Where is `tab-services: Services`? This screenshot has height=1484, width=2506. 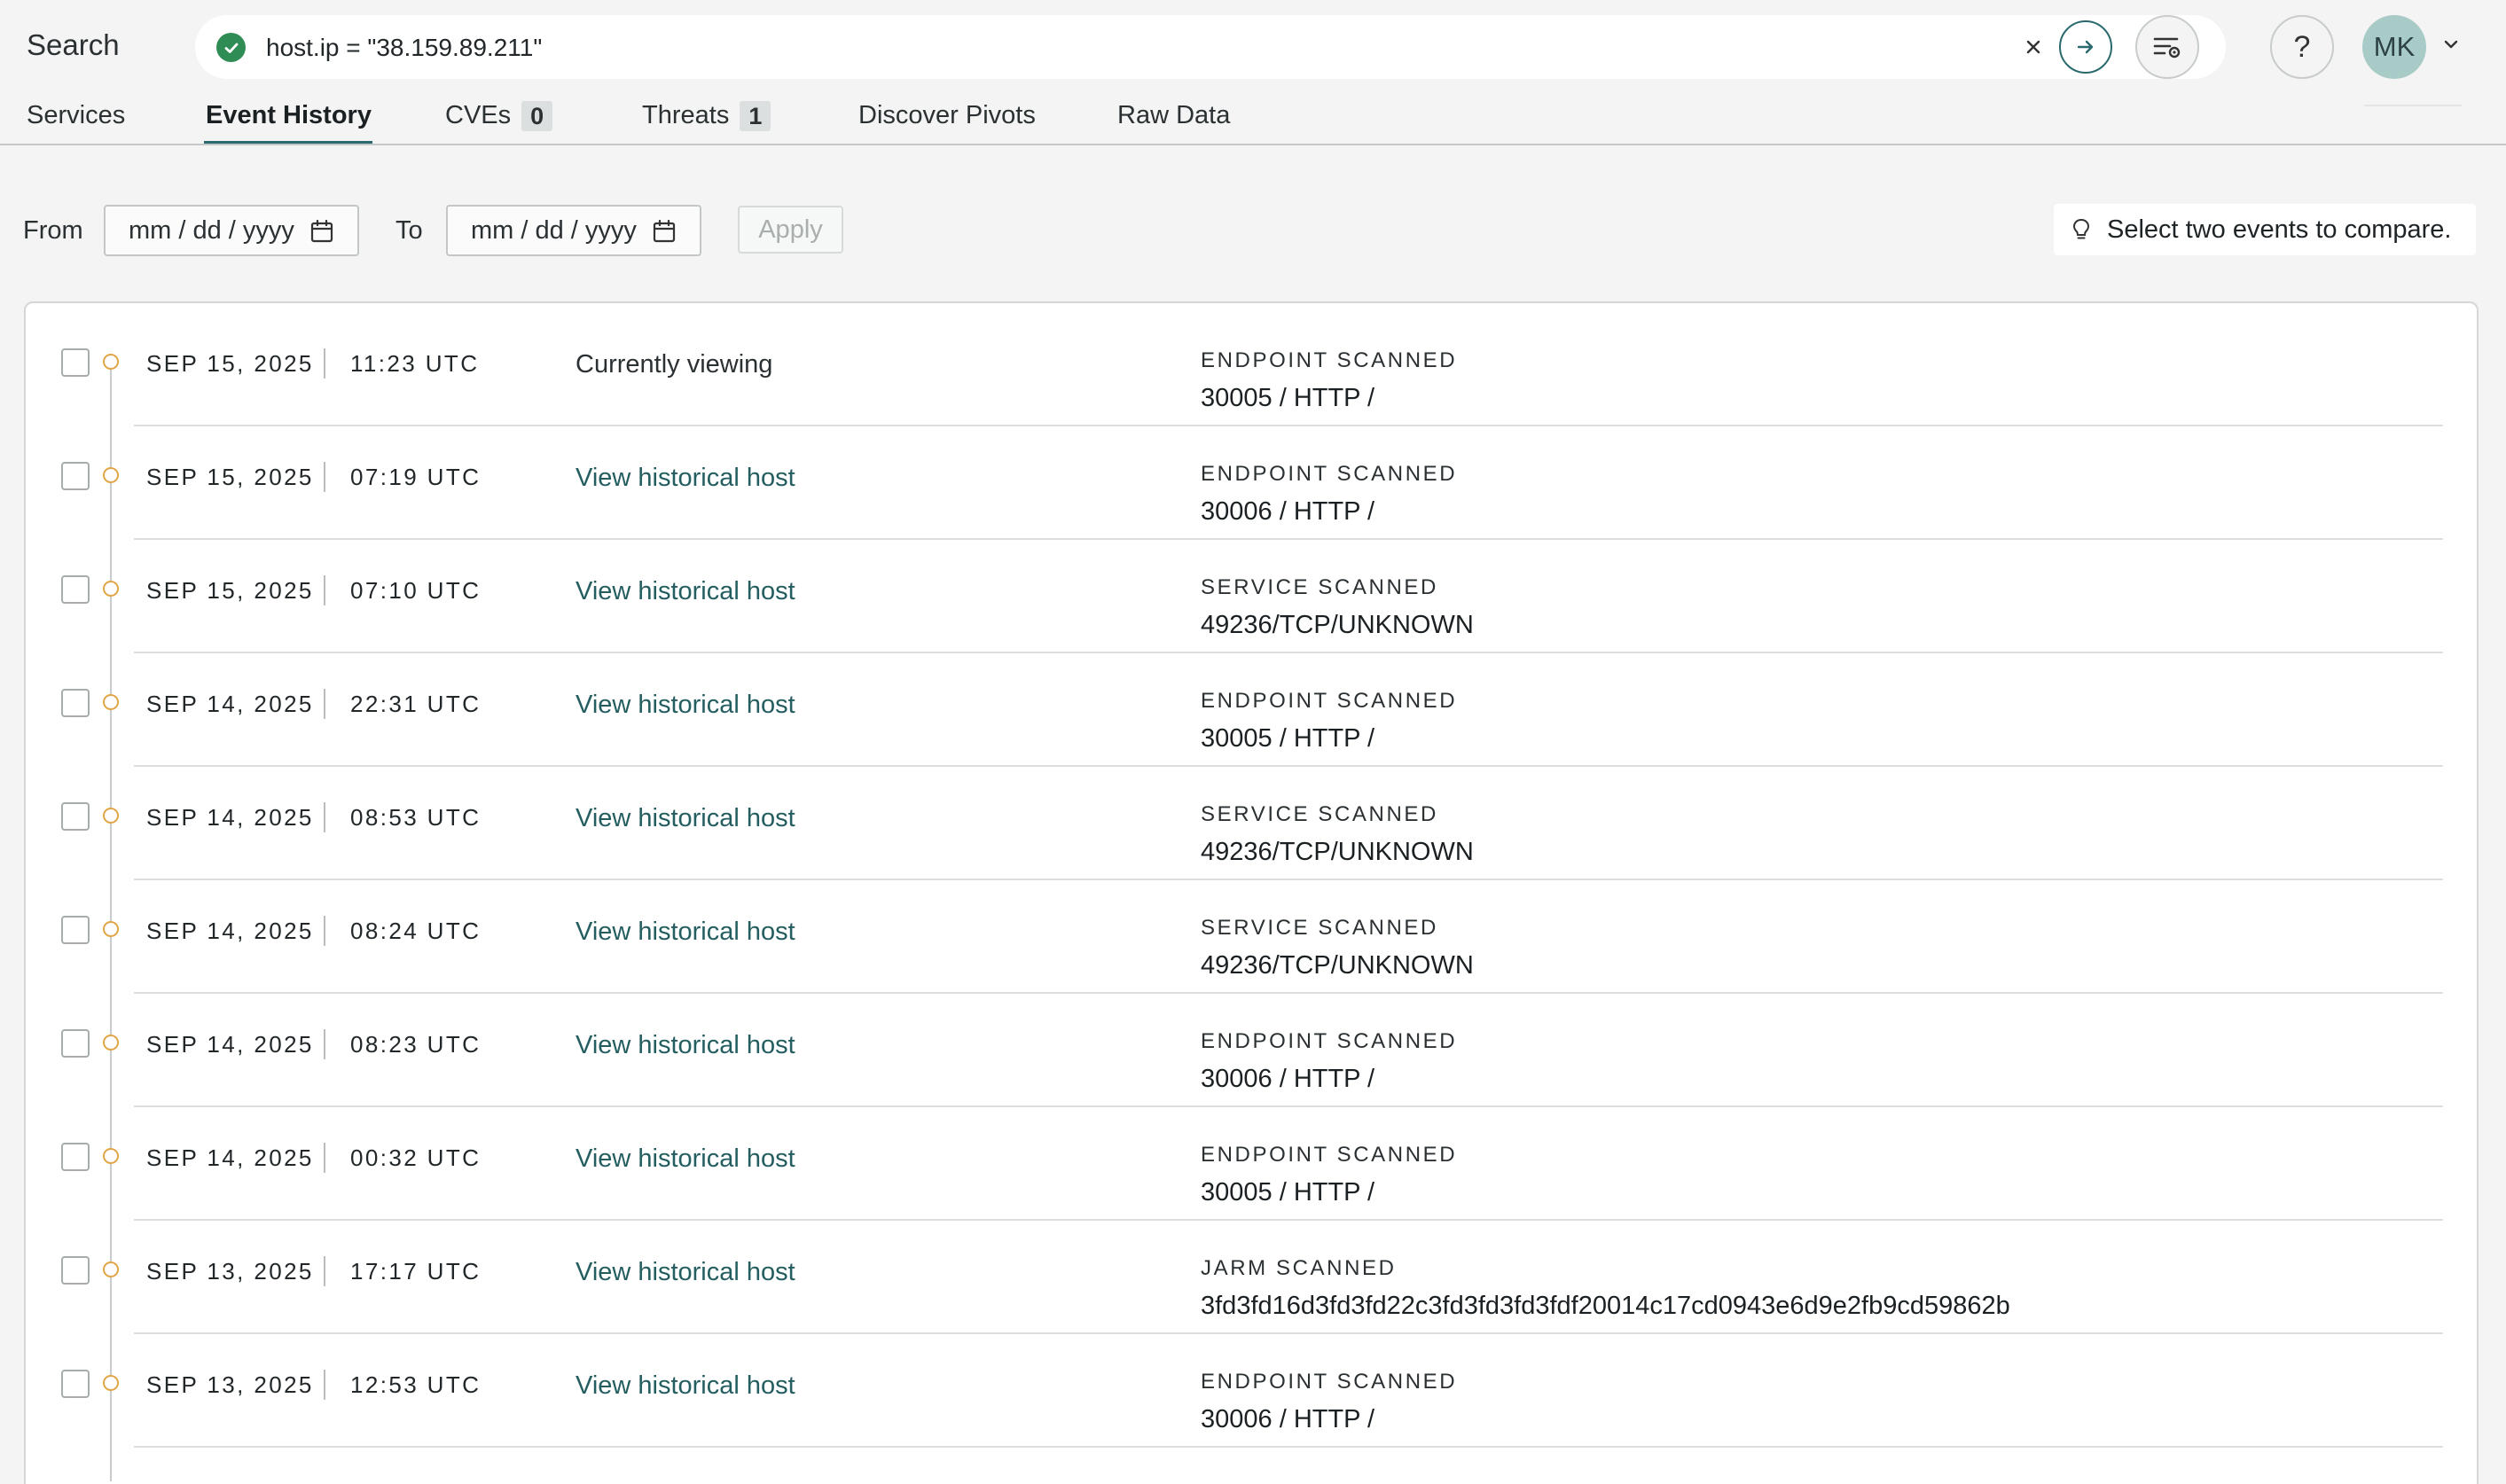 tab-services: Services is located at coordinates (76, 123).